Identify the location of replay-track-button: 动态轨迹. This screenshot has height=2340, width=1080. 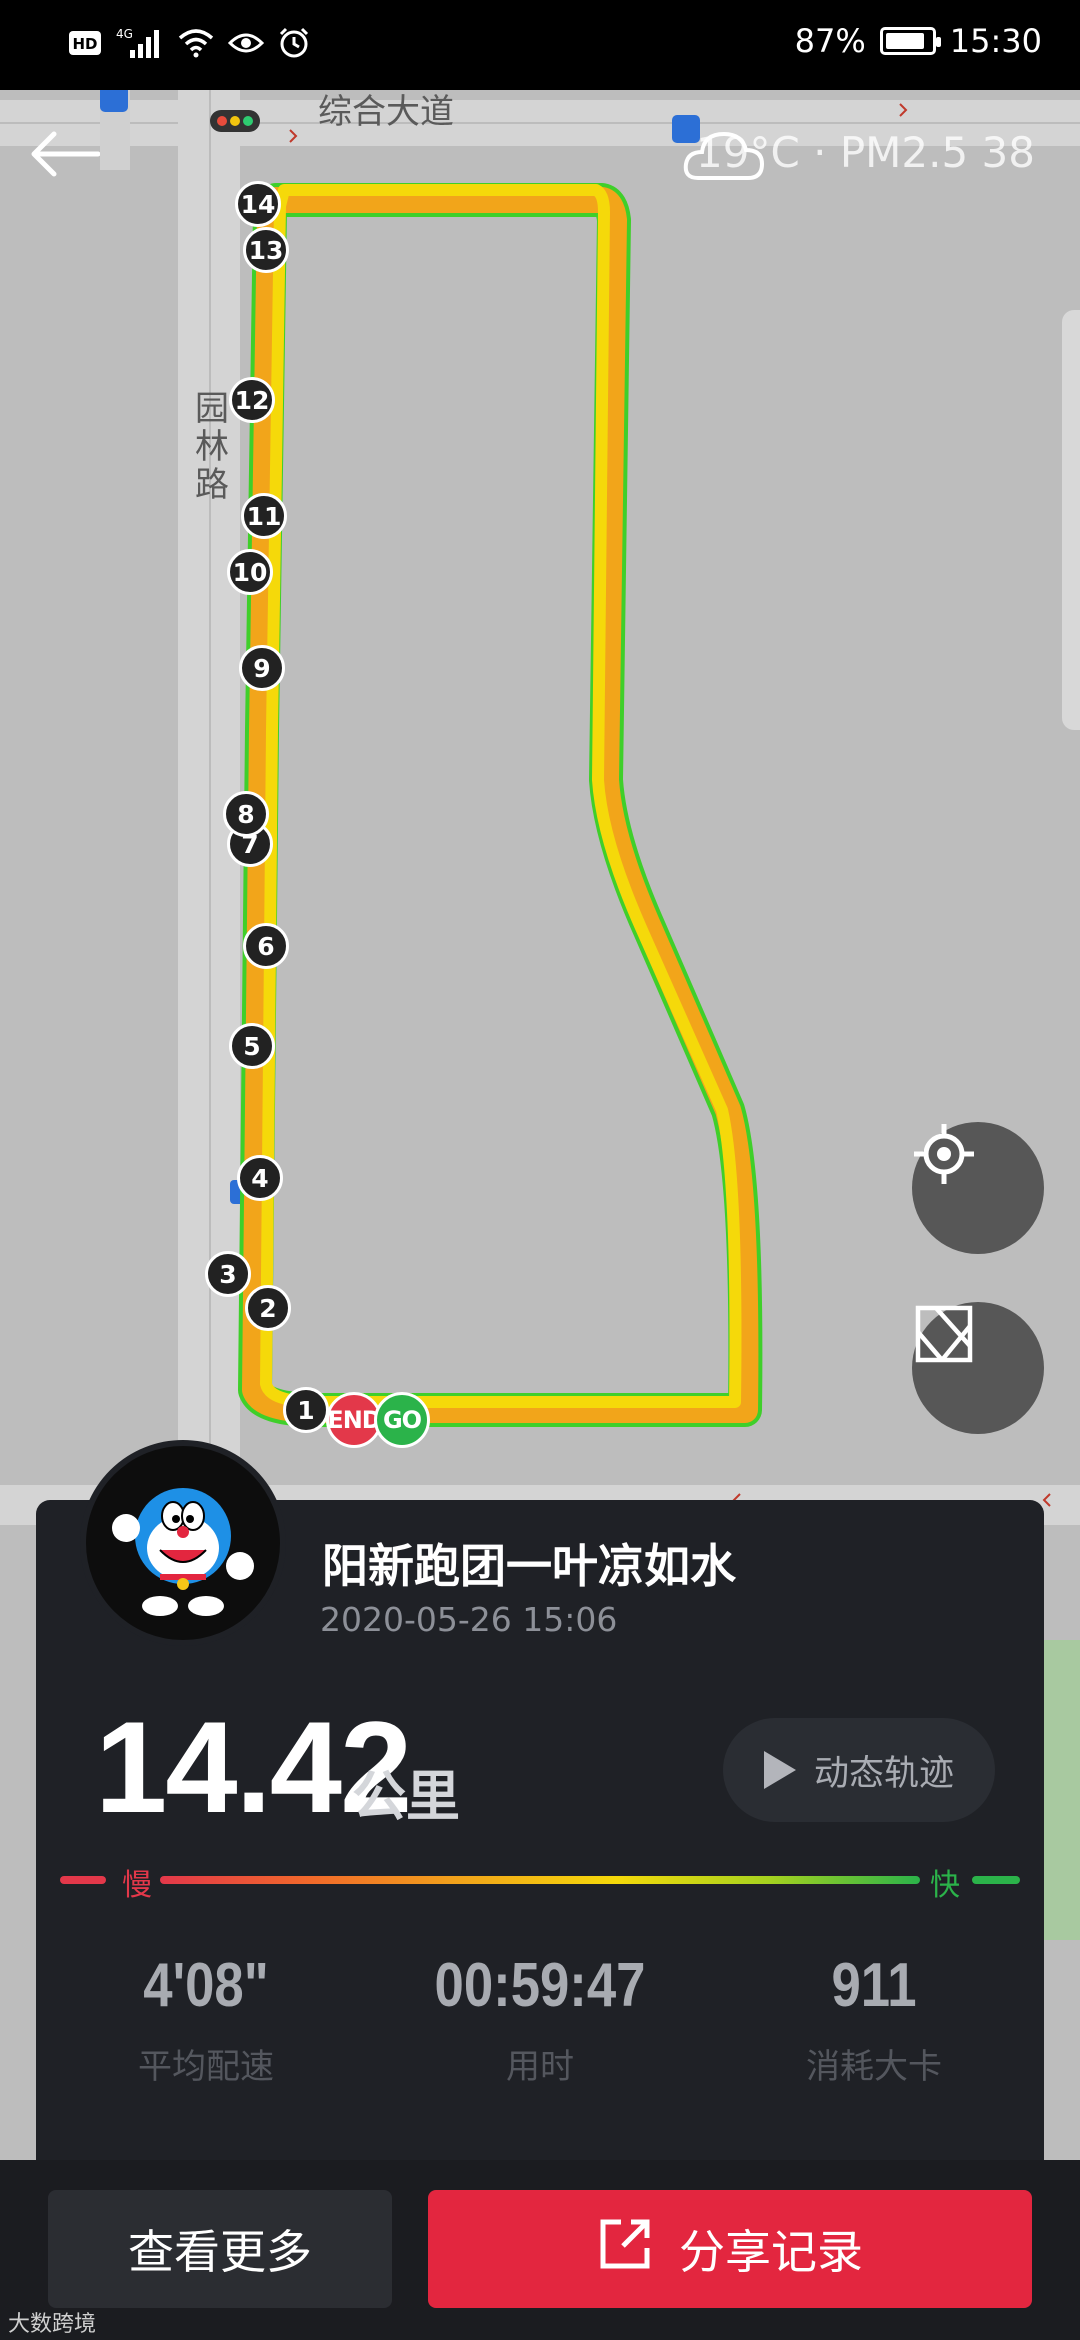
(859, 1770).